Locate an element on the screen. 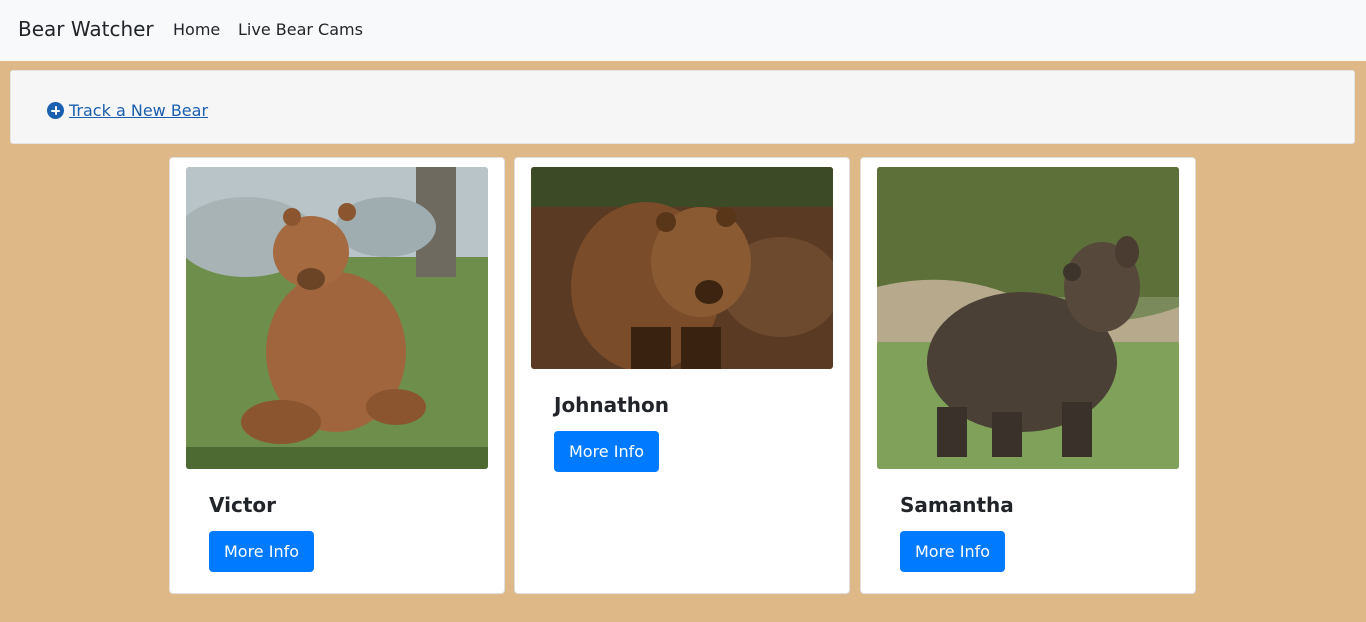 Image resolution: width=1366 pixels, height=622 pixels. track-new-bear-link: Track a New Bear is located at coordinates (127, 110).